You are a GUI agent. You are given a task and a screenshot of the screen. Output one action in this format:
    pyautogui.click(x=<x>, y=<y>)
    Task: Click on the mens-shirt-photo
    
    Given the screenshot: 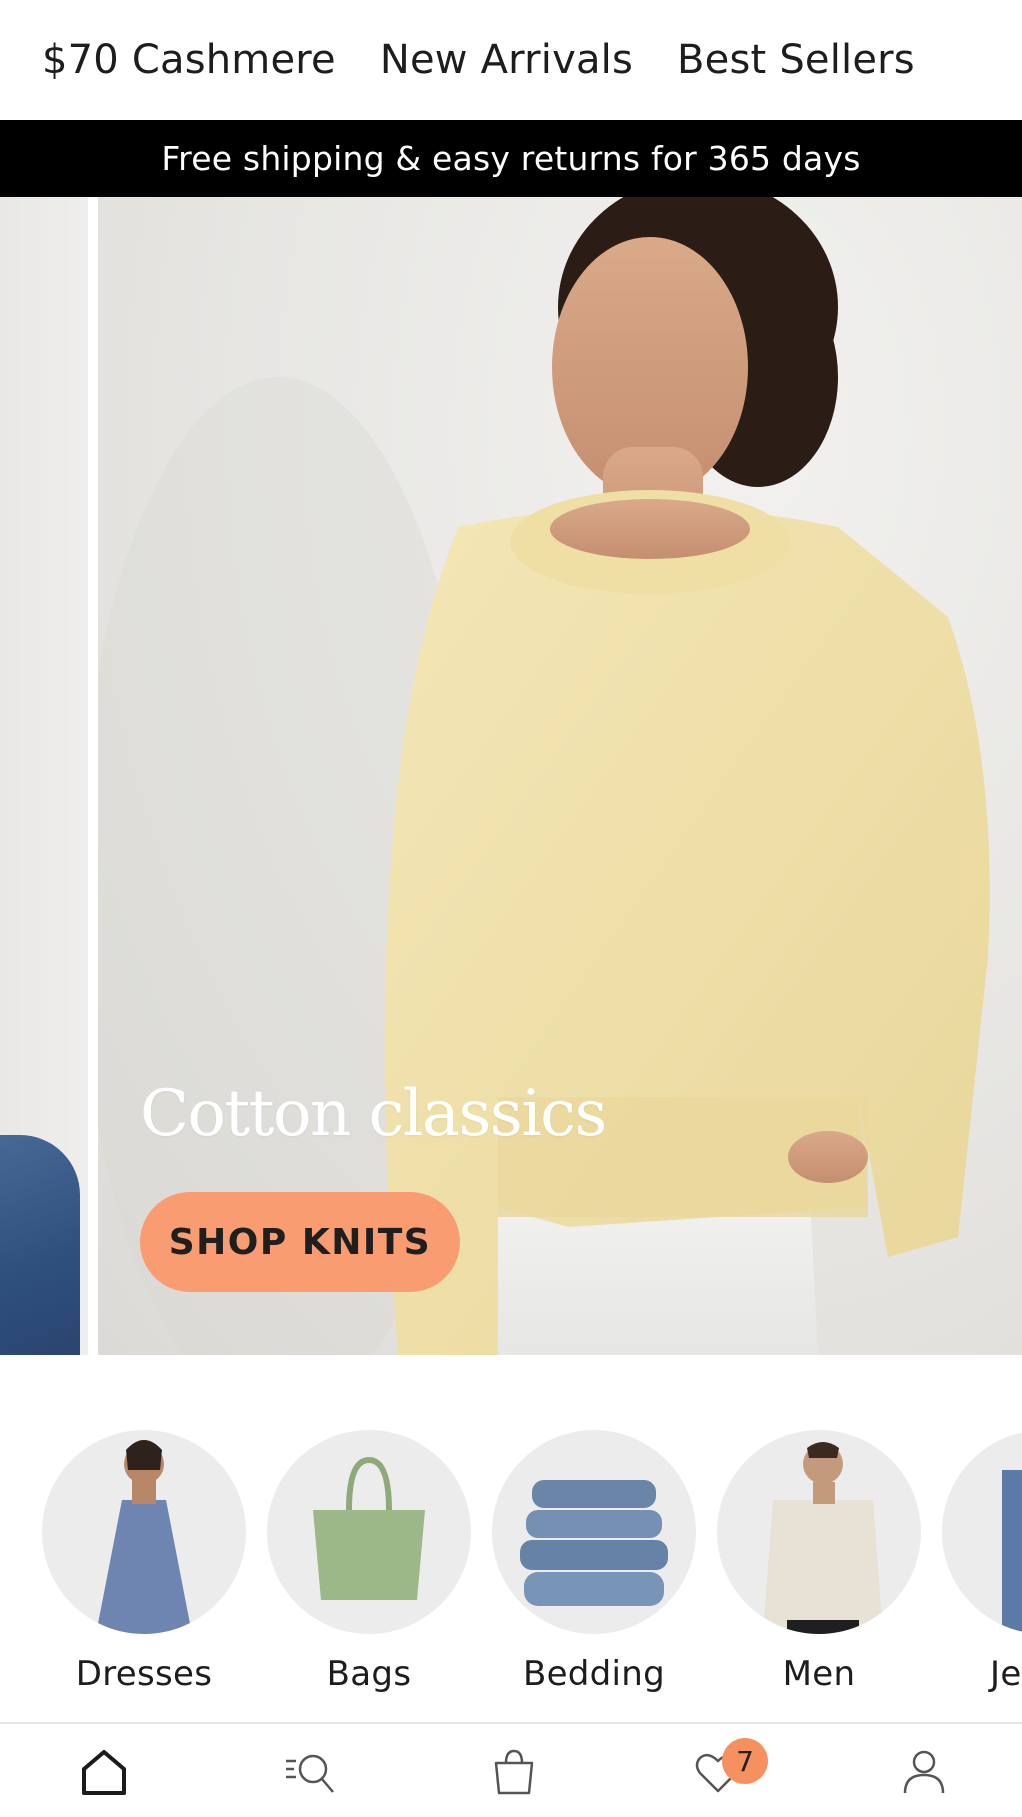 What is the action you would take?
    pyautogui.click(x=819, y=1532)
    